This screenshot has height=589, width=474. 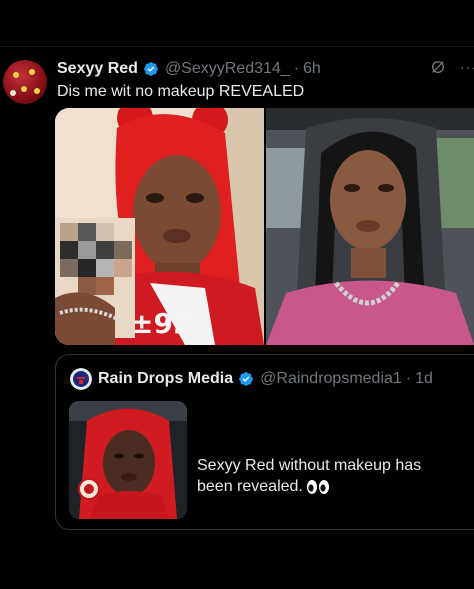 What do you see at coordinates (312, 69) in the screenshot?
I see `tweet-time: 6h` at bounding box center [312, 69].